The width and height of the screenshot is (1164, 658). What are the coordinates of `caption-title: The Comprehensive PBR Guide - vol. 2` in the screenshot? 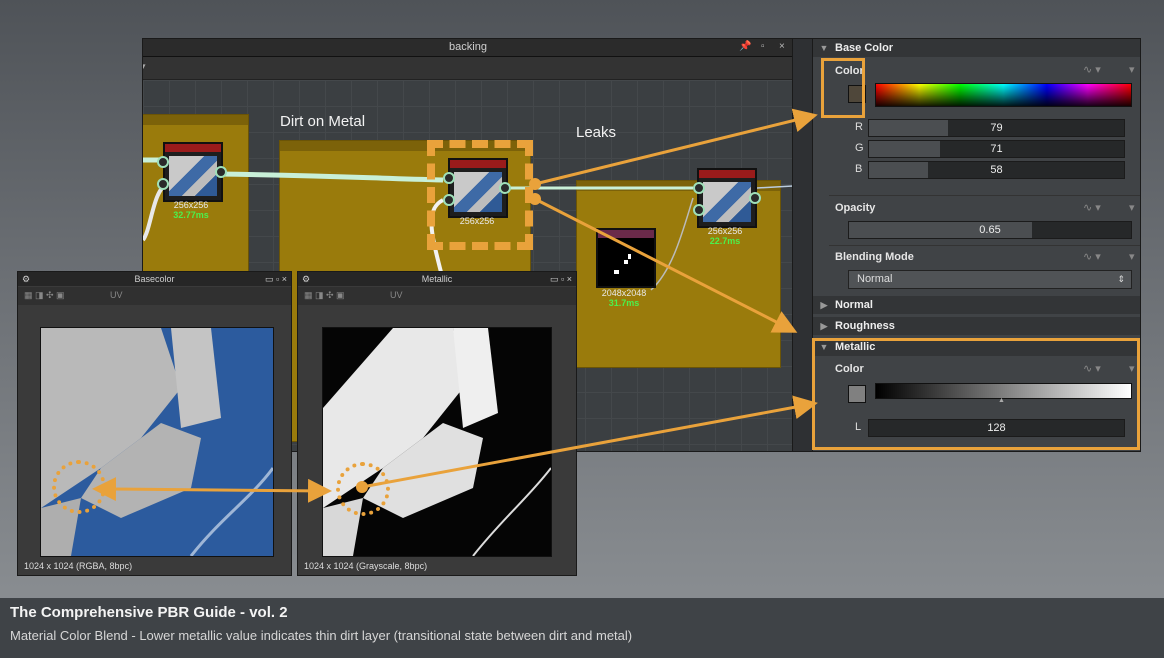 It's located at (149, 612).